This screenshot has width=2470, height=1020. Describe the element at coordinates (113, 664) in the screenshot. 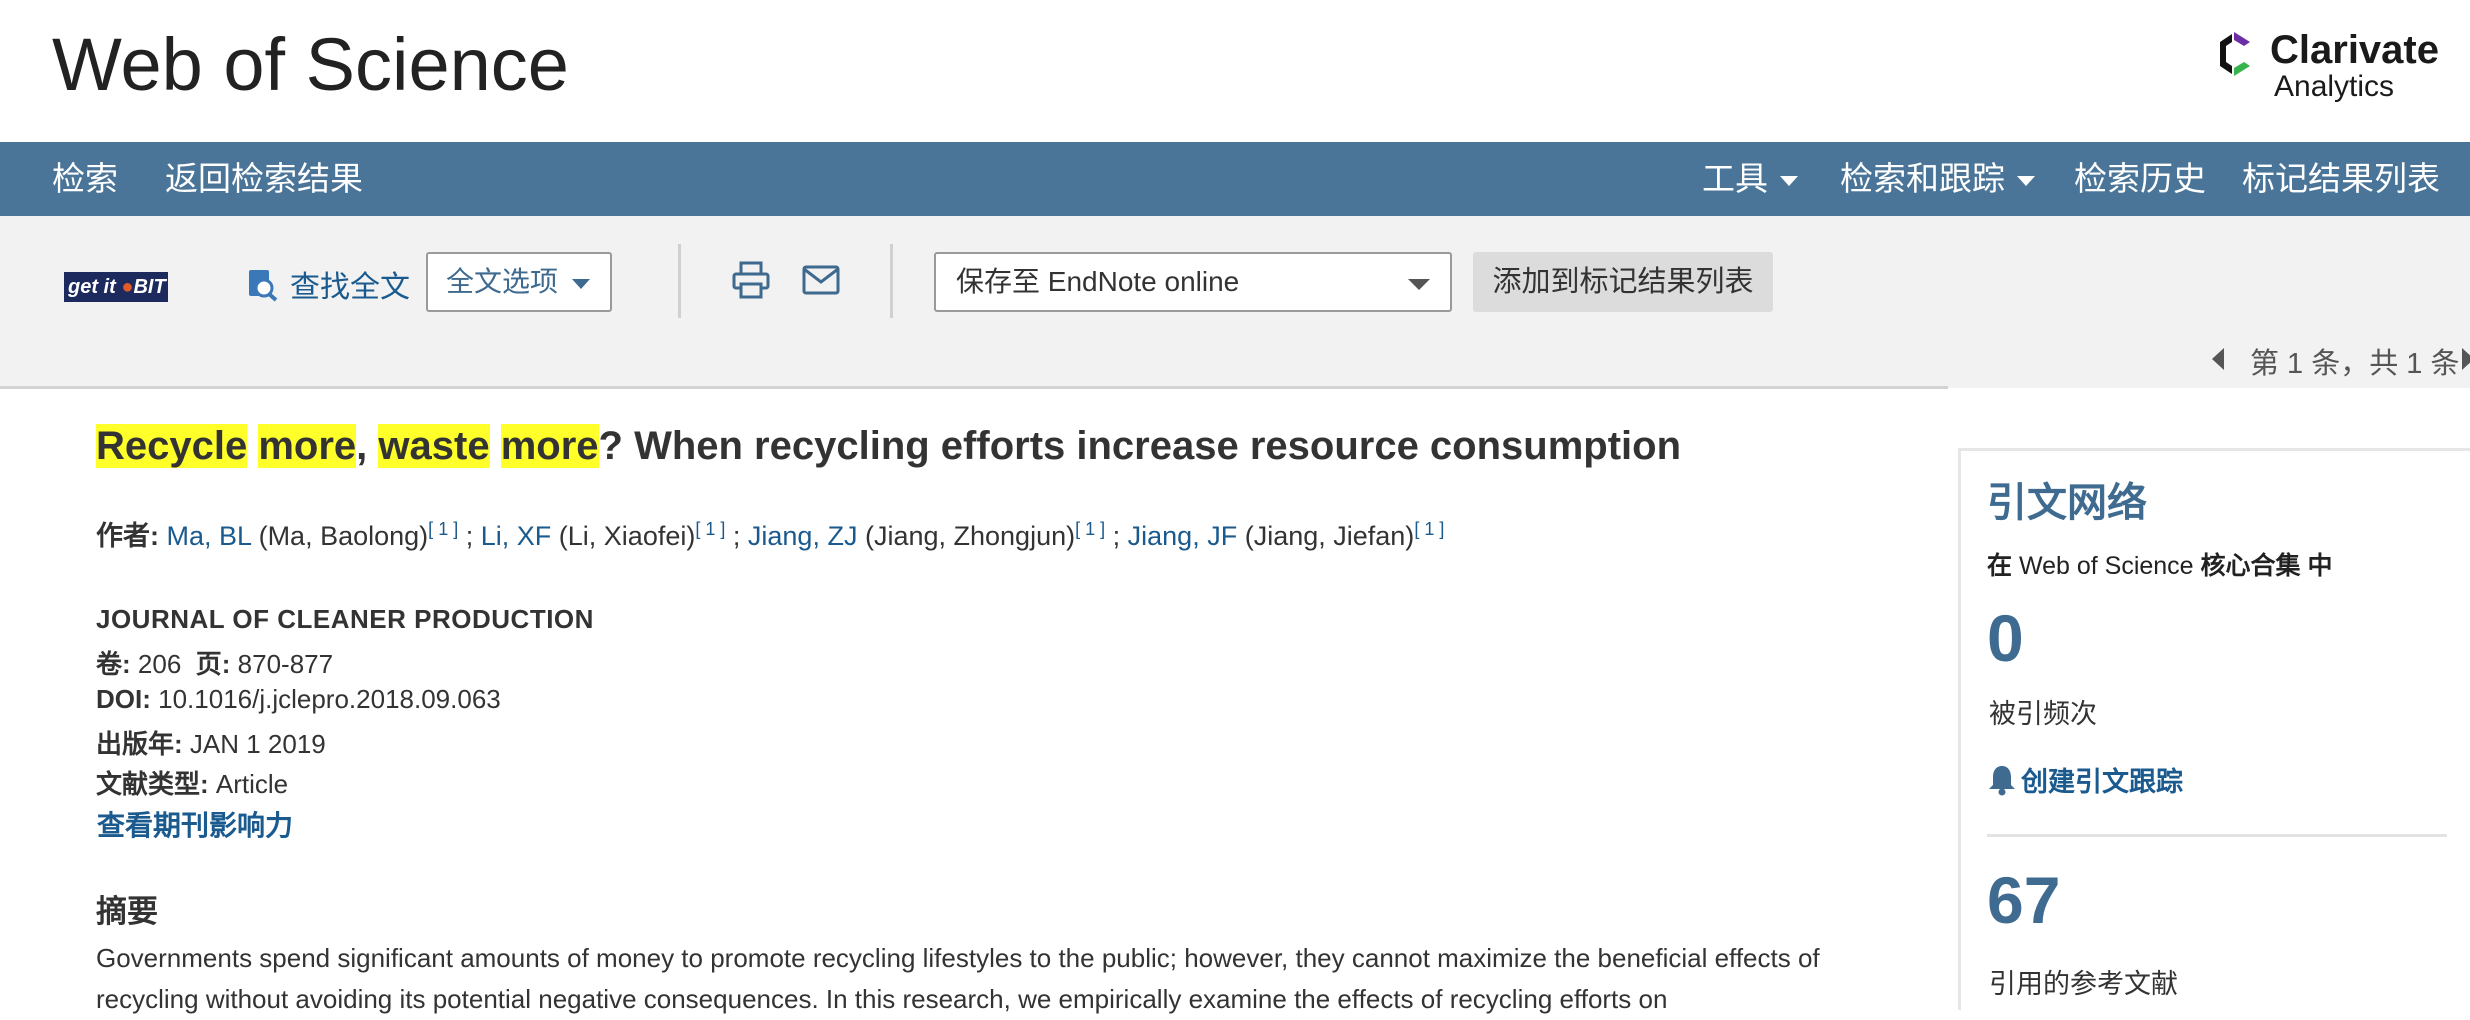

I see `volume-label: 卷:` at that location.